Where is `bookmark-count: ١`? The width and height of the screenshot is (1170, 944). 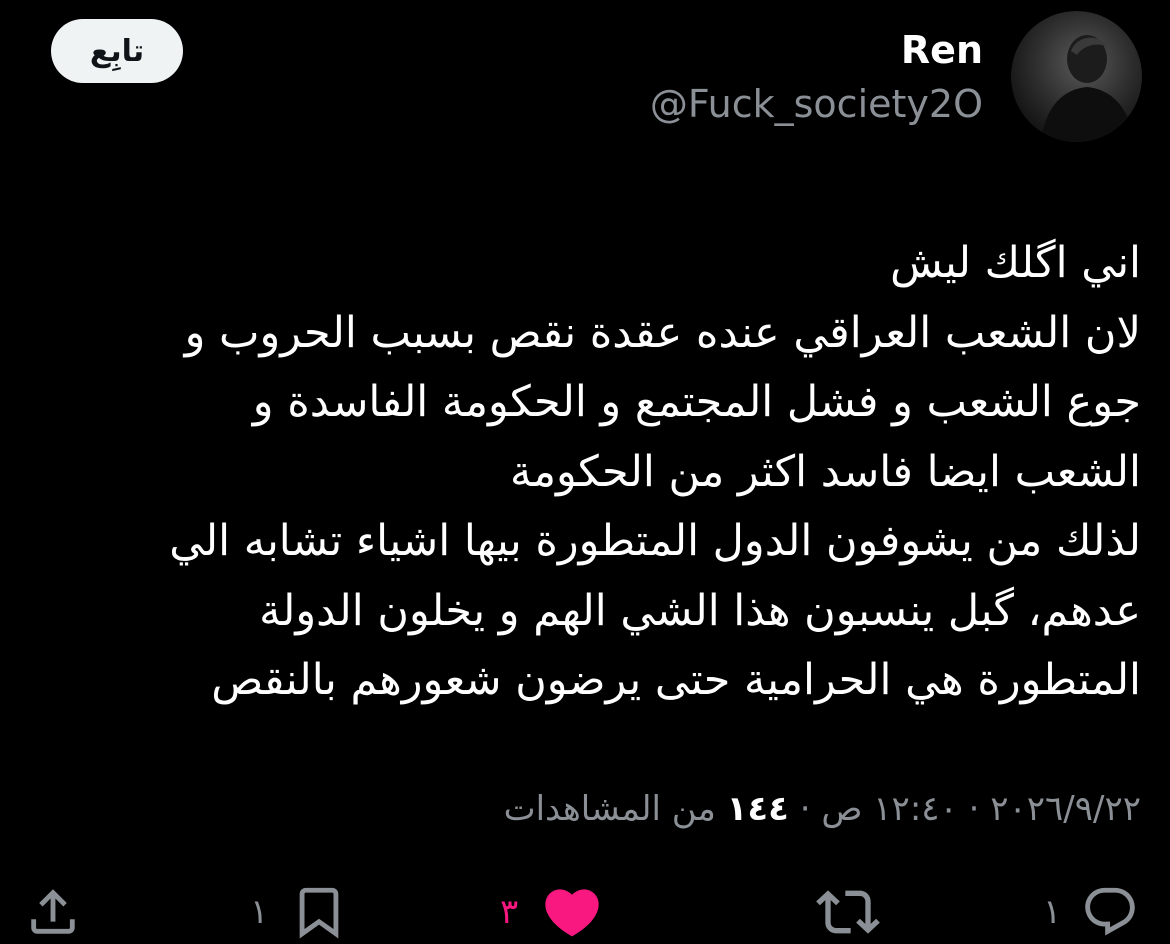 bookmark-count: ١ is located at coordinates (259, 912).